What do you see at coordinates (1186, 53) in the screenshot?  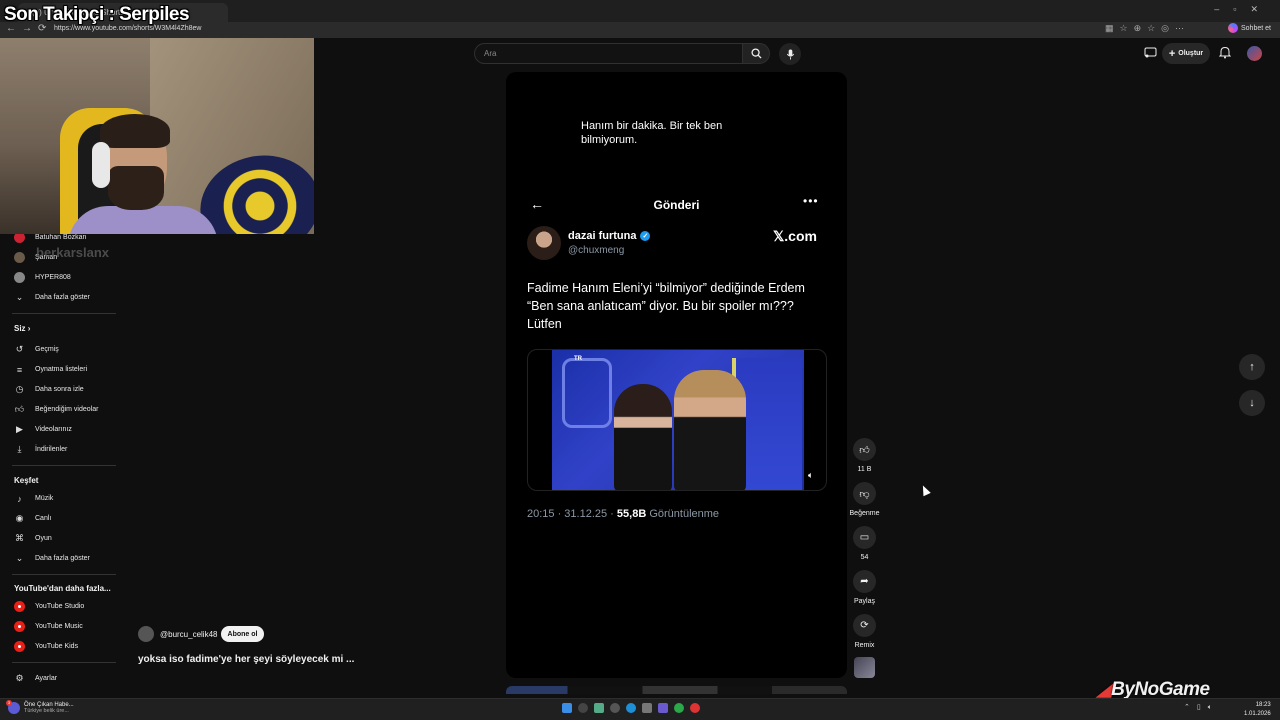 I see `create-button: + Oluştur` at bounding box center [1186, 53].